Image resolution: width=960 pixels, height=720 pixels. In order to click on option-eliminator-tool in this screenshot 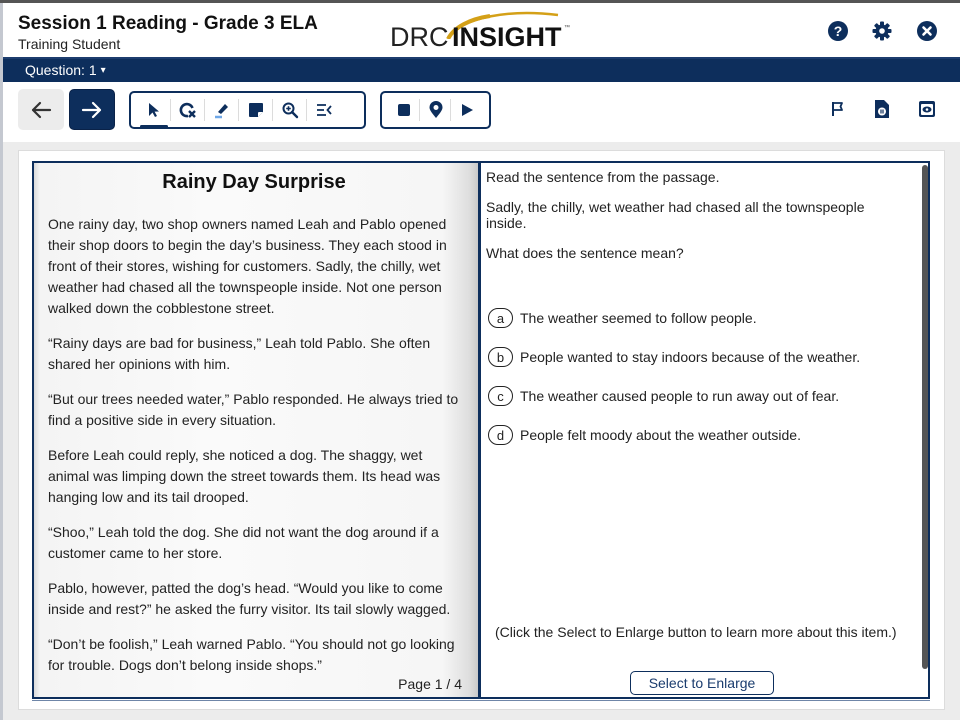, I will do `click(187, 110)`.